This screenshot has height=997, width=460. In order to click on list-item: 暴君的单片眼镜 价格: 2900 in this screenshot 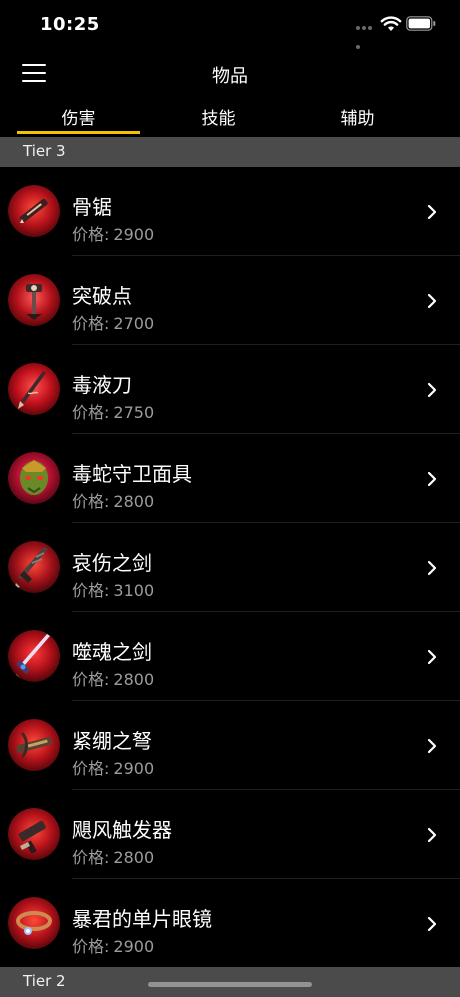, I will do `click(230, 923)`.